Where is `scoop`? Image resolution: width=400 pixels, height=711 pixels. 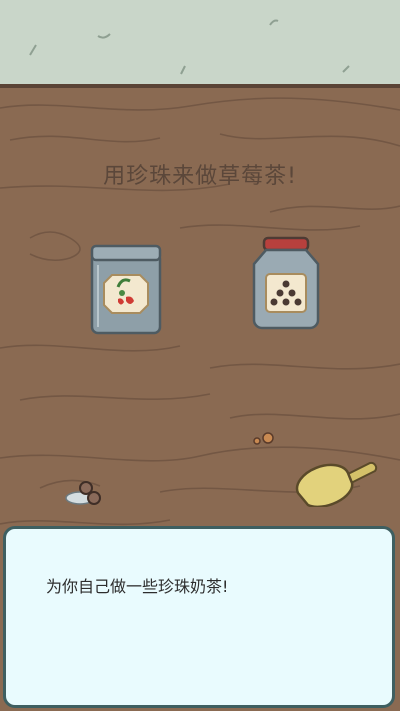
scoop is located at coordinates (335, 482).